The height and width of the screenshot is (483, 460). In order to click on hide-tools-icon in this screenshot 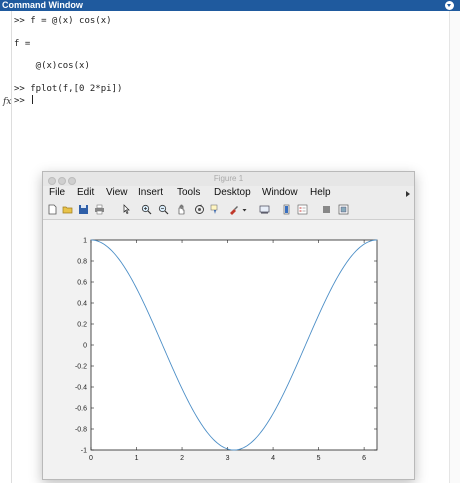, I will do `click(326, 209)`.